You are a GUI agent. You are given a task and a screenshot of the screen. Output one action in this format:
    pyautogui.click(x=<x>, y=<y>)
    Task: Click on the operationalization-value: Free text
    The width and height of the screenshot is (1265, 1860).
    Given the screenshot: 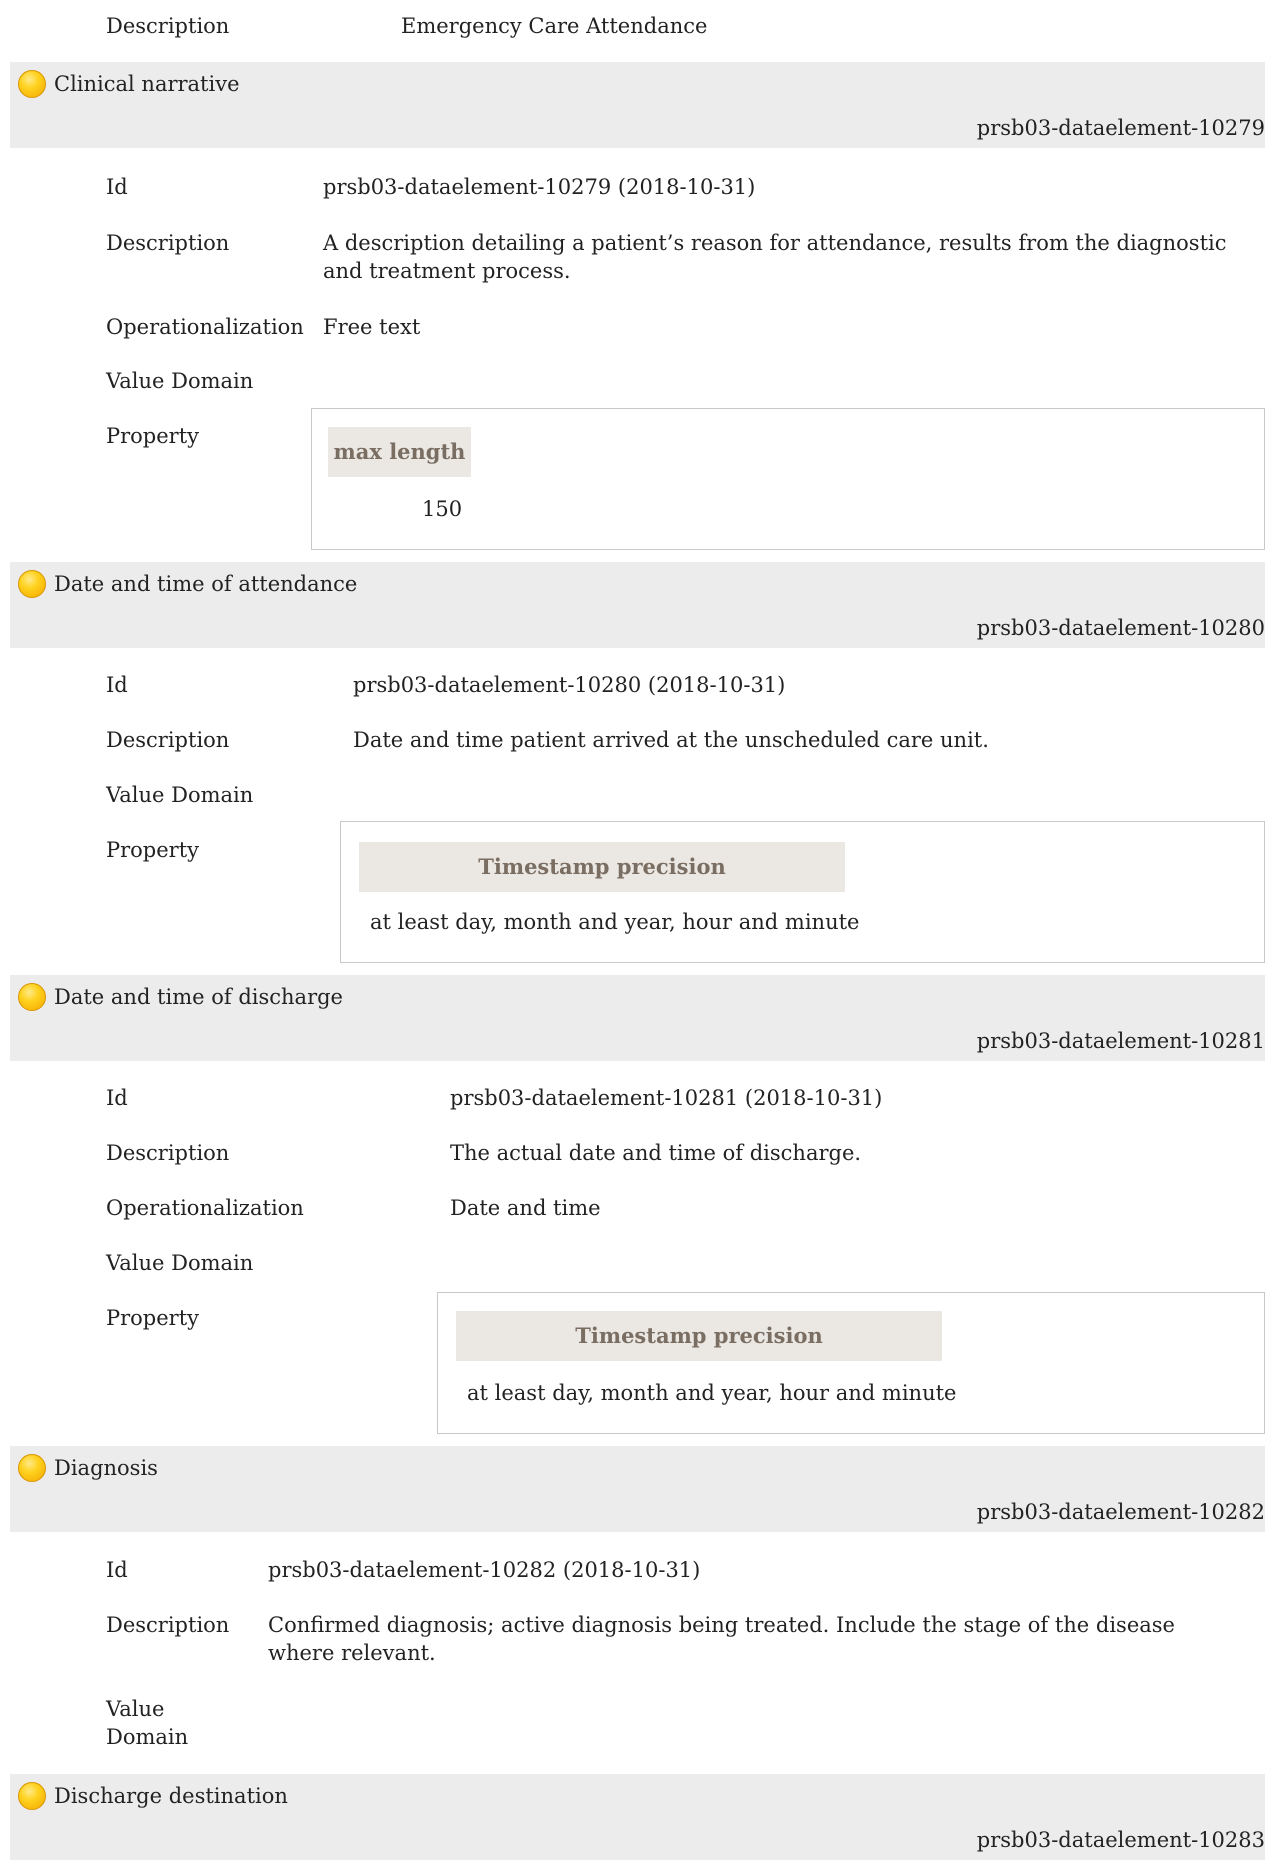 What is the action you would take?
    pyautogui.click(x=372, y=327)
    